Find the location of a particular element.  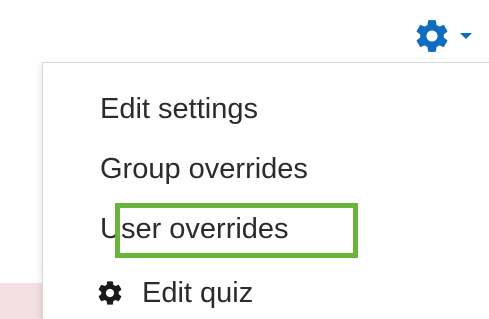

menu-item-edit-settings: Edit settings is located at coordinates (179, 109).